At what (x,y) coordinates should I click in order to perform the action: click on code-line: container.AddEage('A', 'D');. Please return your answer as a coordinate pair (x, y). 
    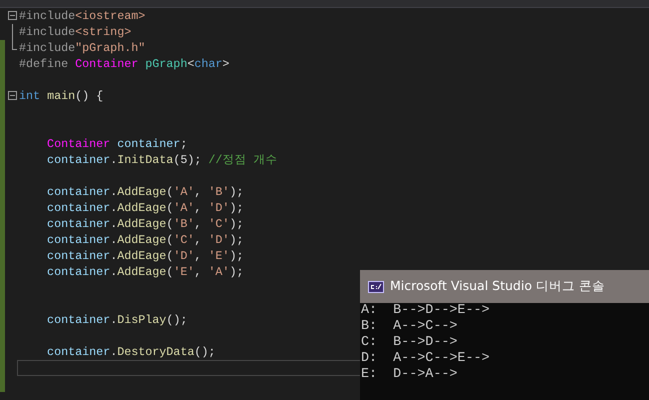
    Looking at the image, I should click on (145, 208).